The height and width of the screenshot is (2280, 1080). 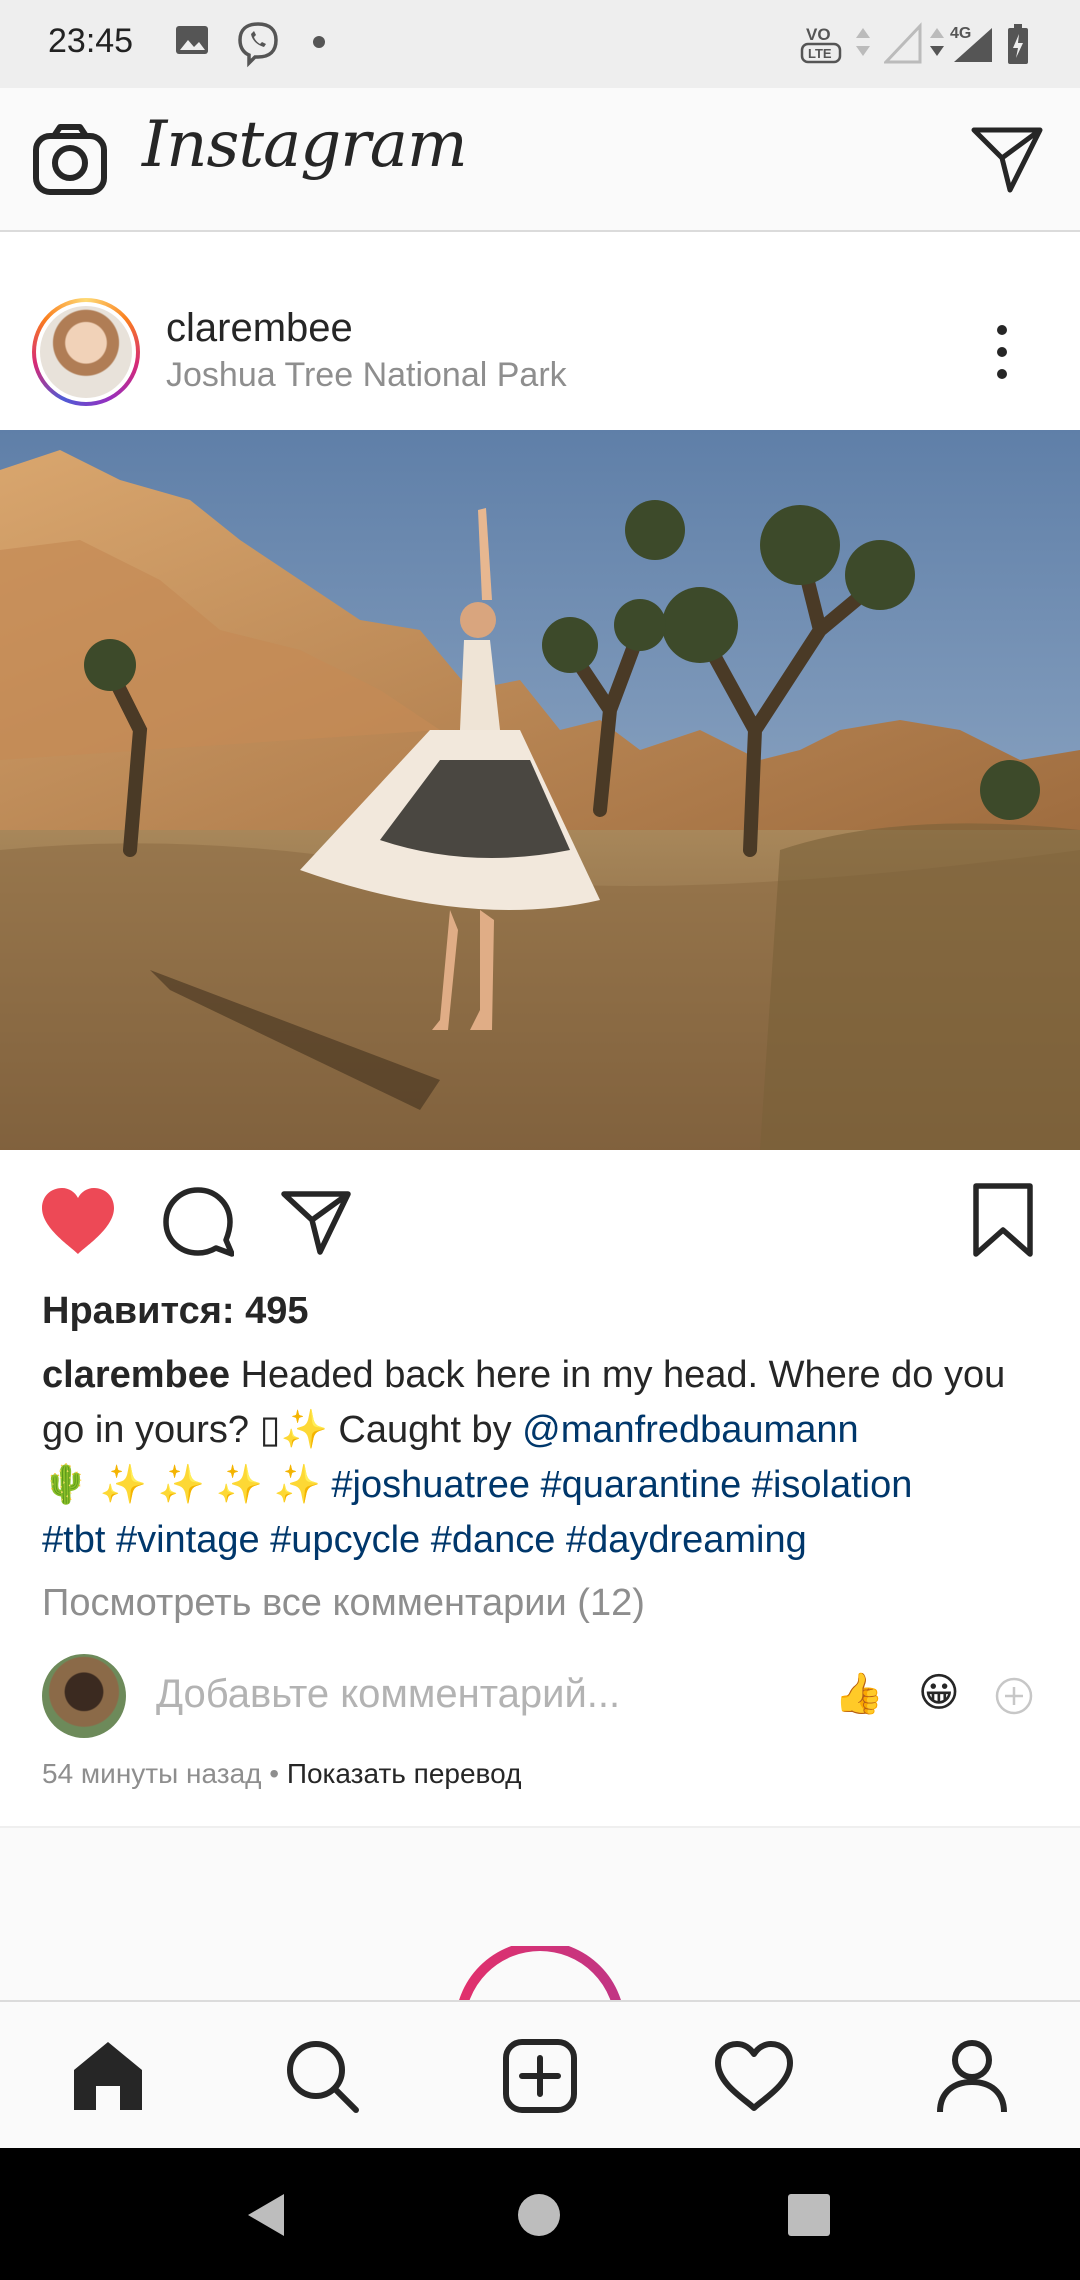 What do you see at coordinates (1002, 352) in the screenshot?
I see `more-icon` at bounding box center [1002, 352].